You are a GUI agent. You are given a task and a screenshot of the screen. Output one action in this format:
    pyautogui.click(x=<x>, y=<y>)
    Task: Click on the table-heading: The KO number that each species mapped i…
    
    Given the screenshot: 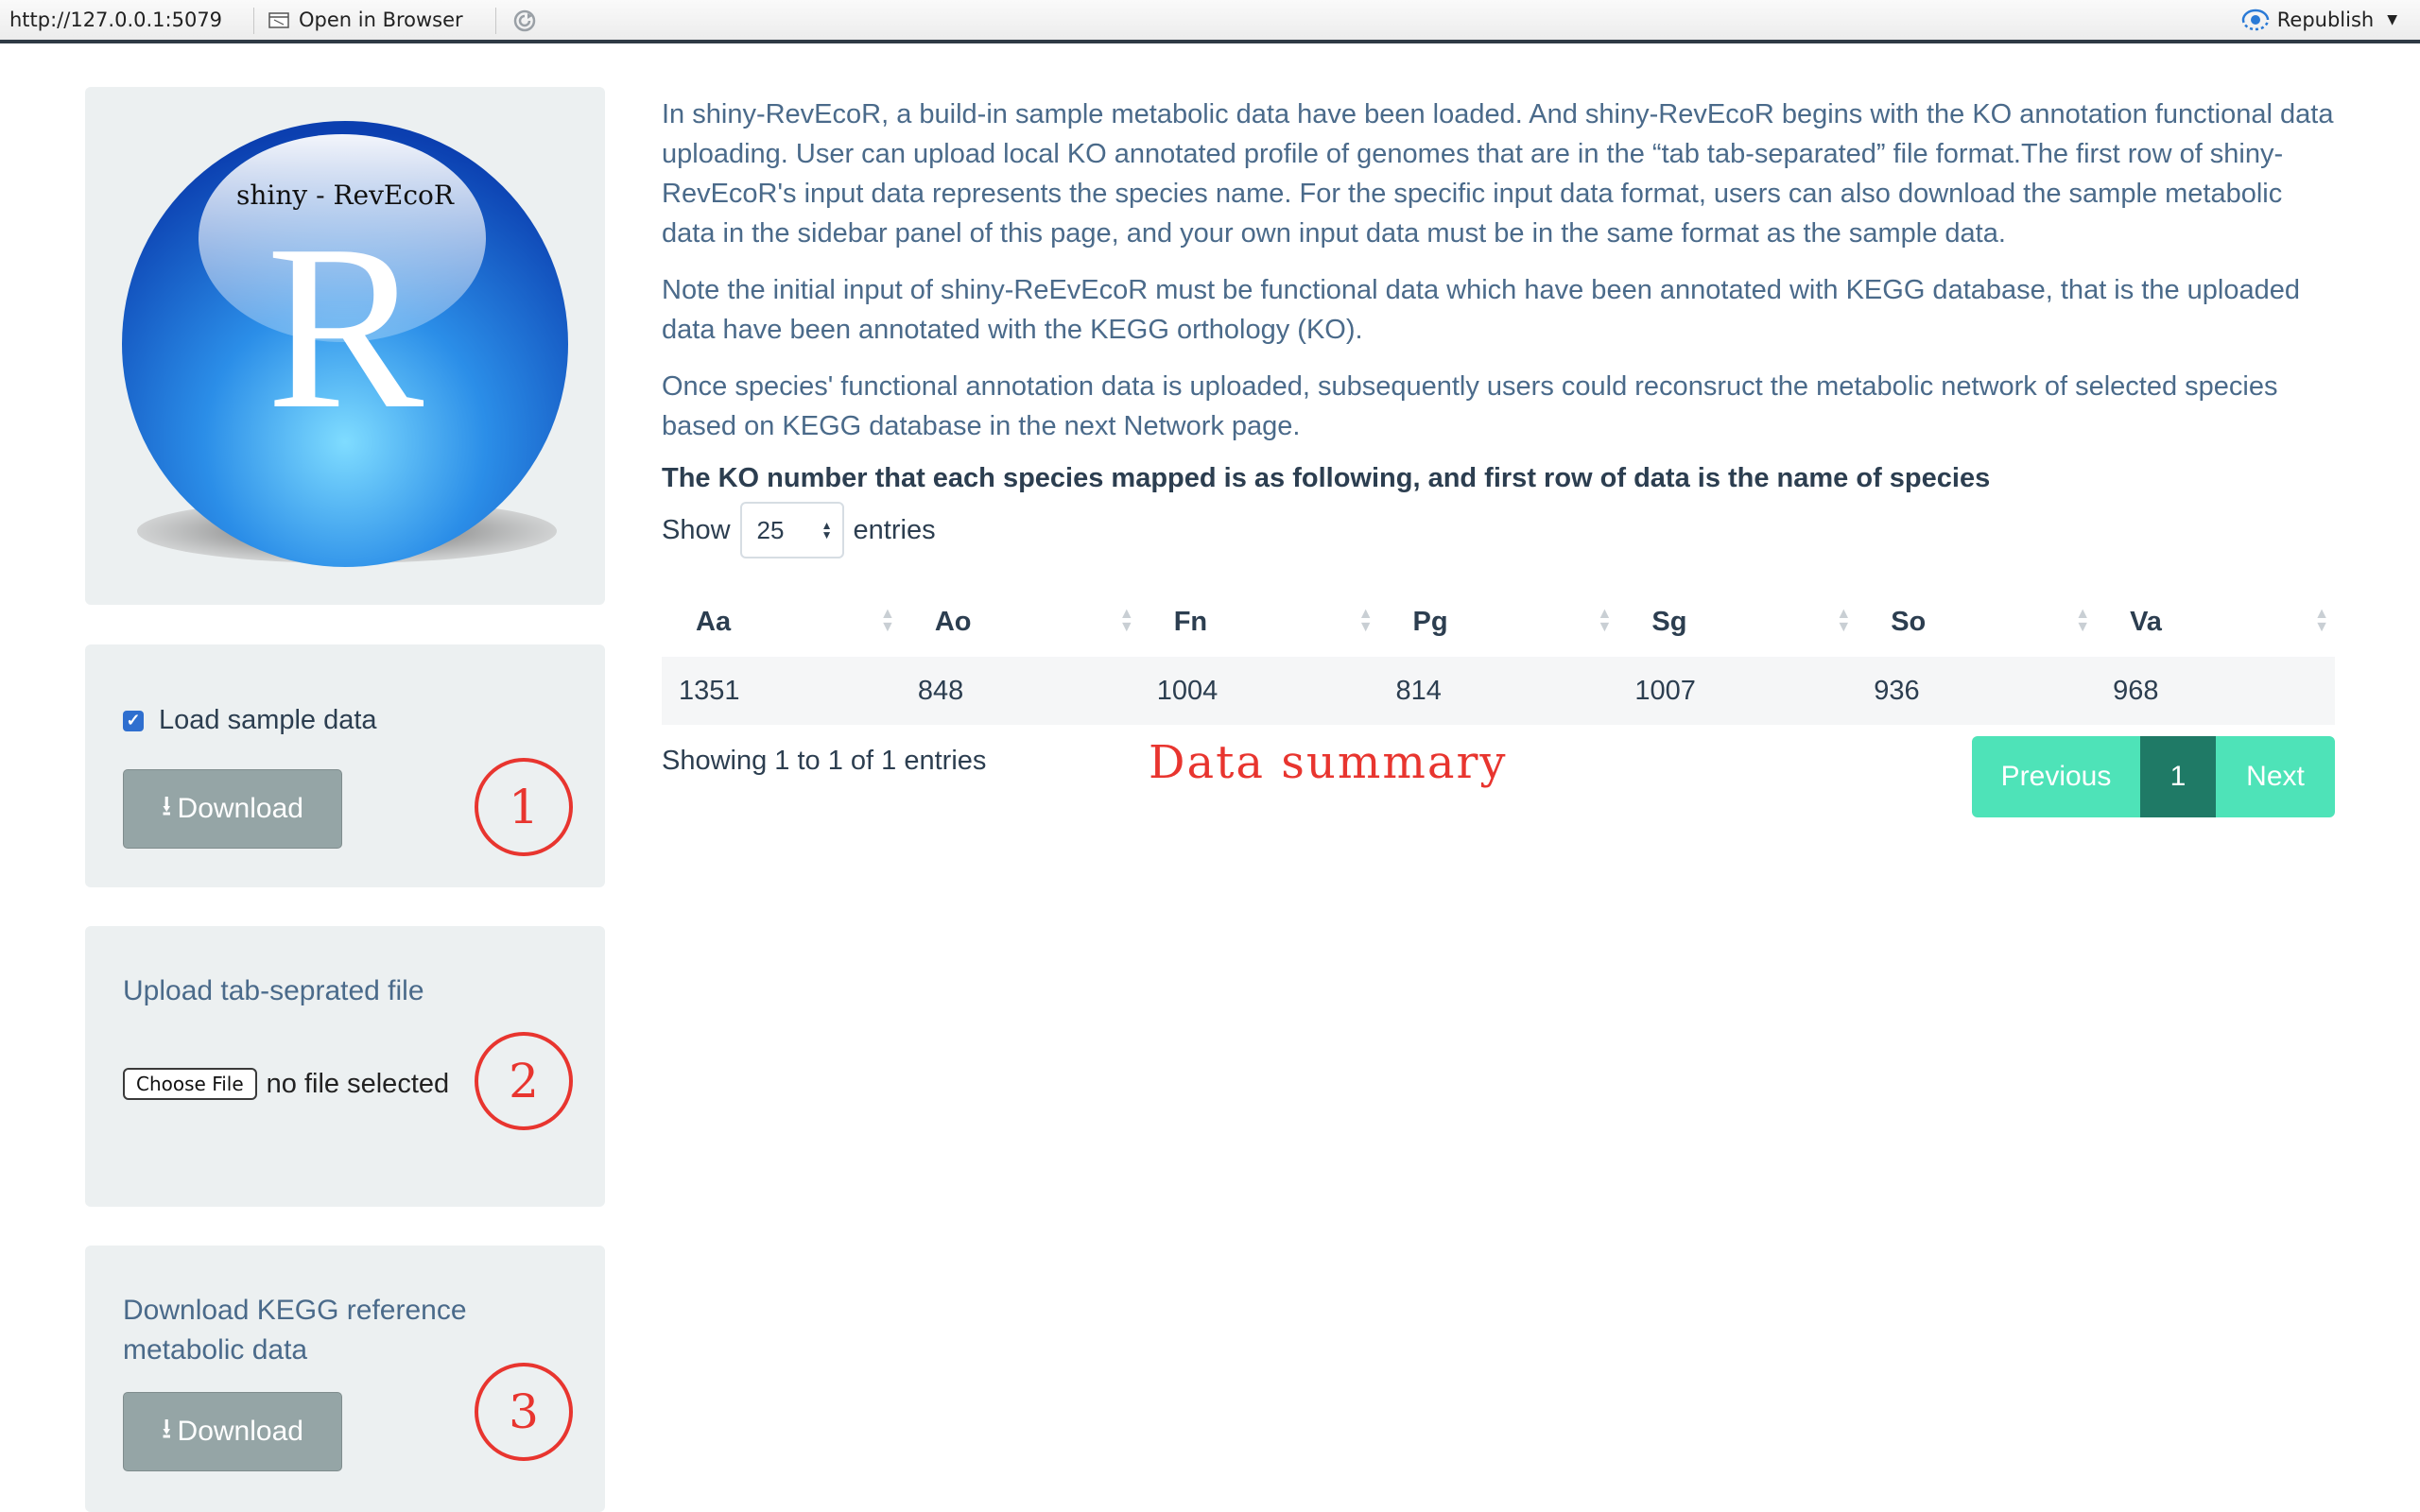 What is the action you would take?
    pyautogui.click(x=1326, y=478)
    